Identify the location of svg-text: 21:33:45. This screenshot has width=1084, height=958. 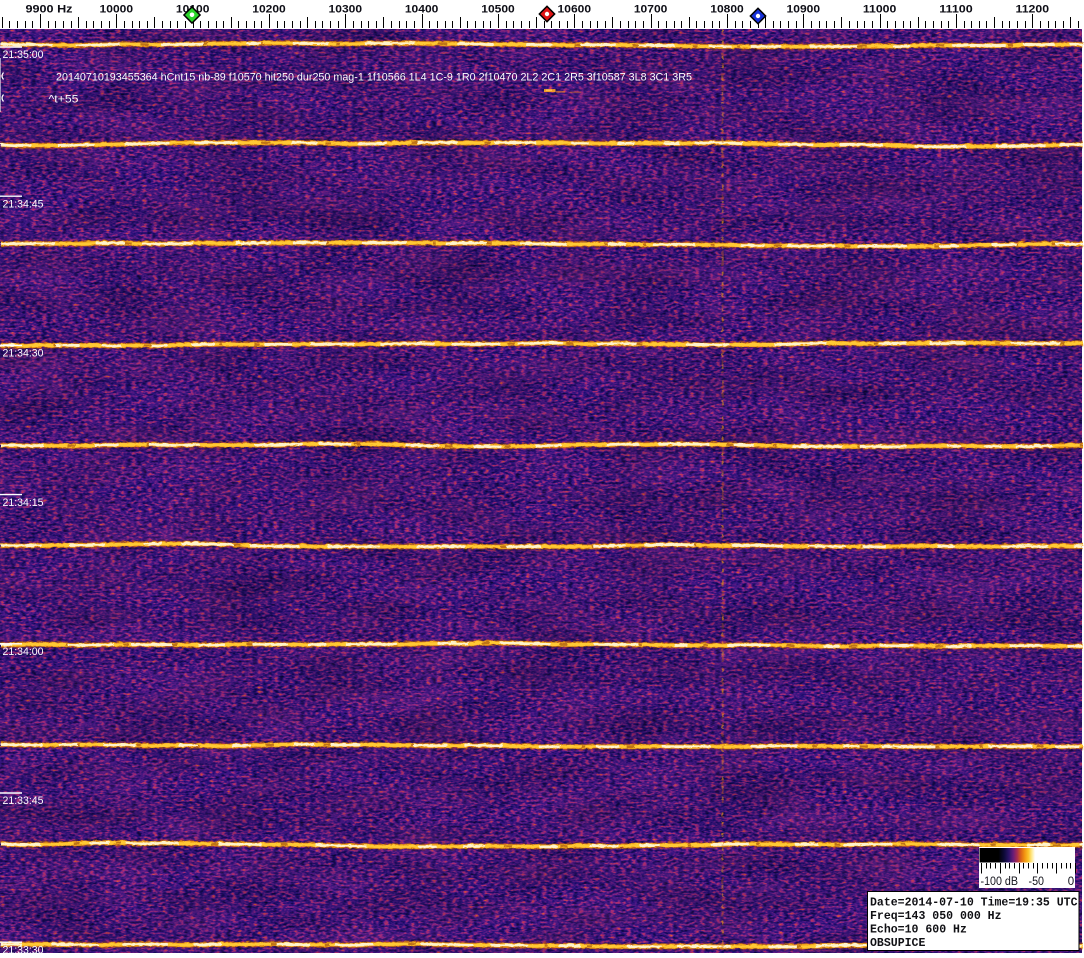
(23, 801).